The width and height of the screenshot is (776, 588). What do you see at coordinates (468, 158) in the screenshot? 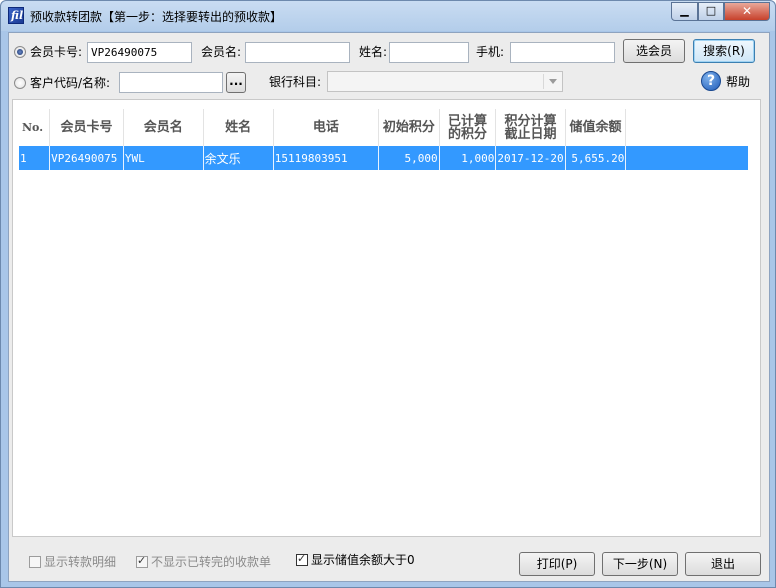
I see `cell-calculated-points: 1,000` at bounding box center [468, 158].